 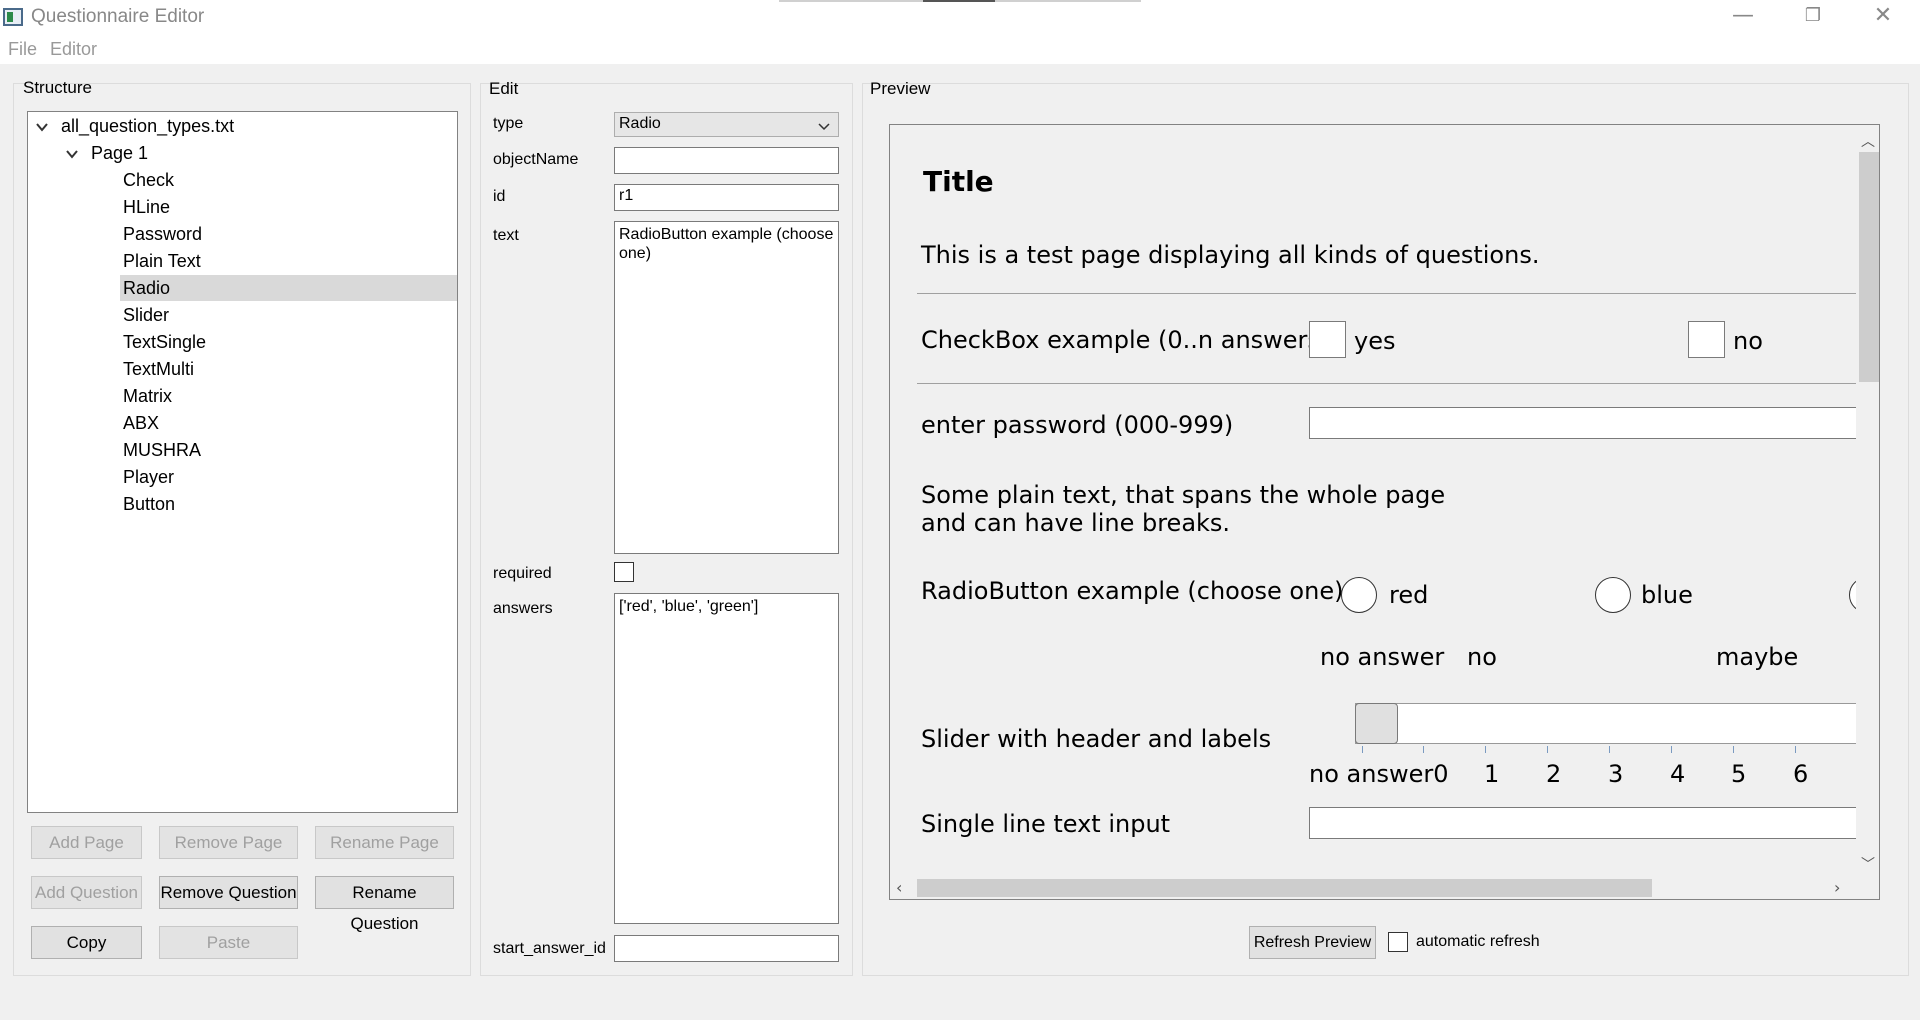 I want to click on objectname-input, so click(x=726, y=160).